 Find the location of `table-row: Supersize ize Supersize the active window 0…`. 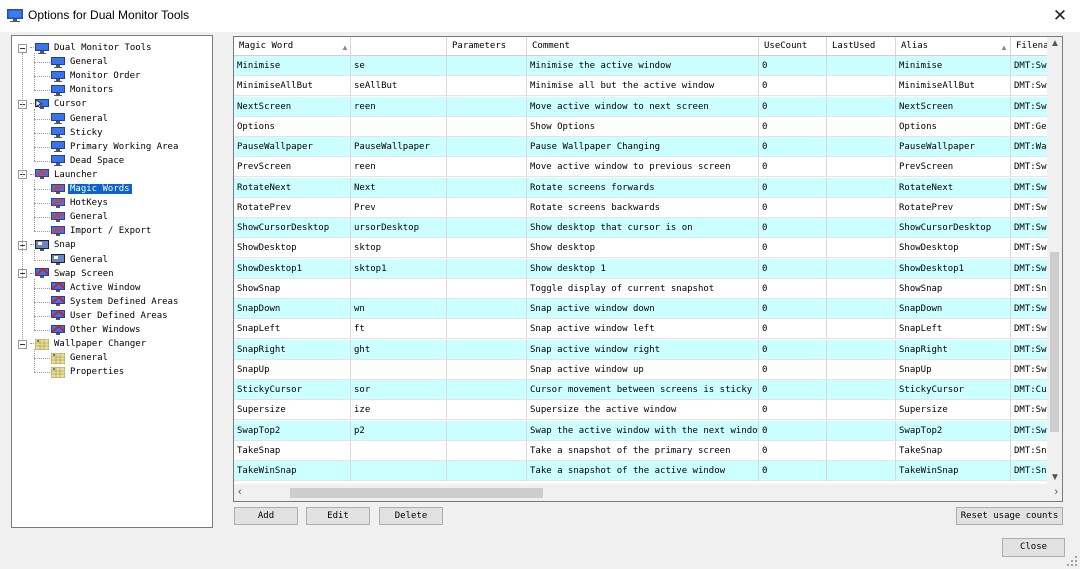

table-row: Supersize ize Supersize the active window 0… is located at coordinates (648, 410).